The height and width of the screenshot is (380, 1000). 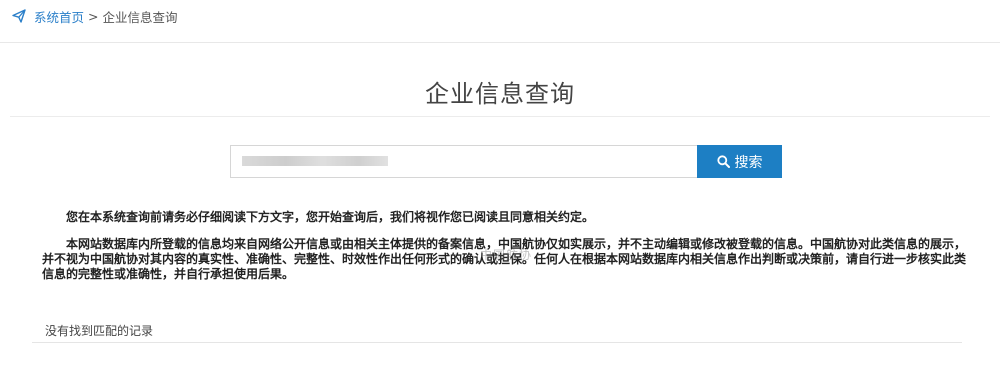 What do you see at coordinates (140, 17) in the screenshot?
I see `breadcrumb-current: 企业信息查询` at bounding box center [140, 17].